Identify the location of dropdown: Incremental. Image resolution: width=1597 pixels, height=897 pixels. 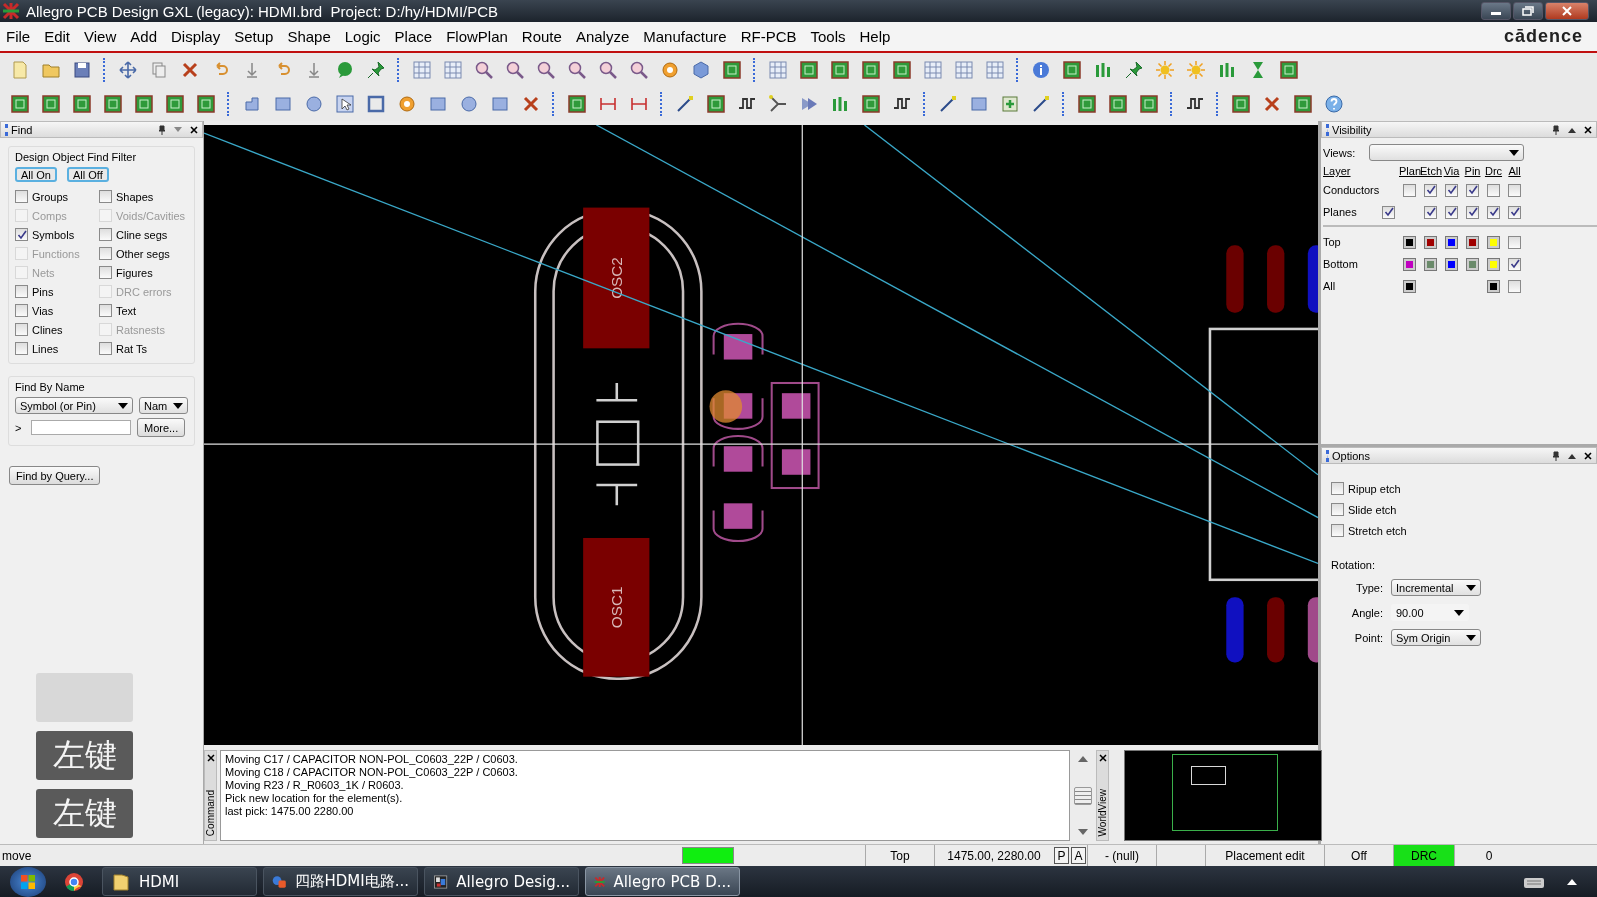
(1436, 587).